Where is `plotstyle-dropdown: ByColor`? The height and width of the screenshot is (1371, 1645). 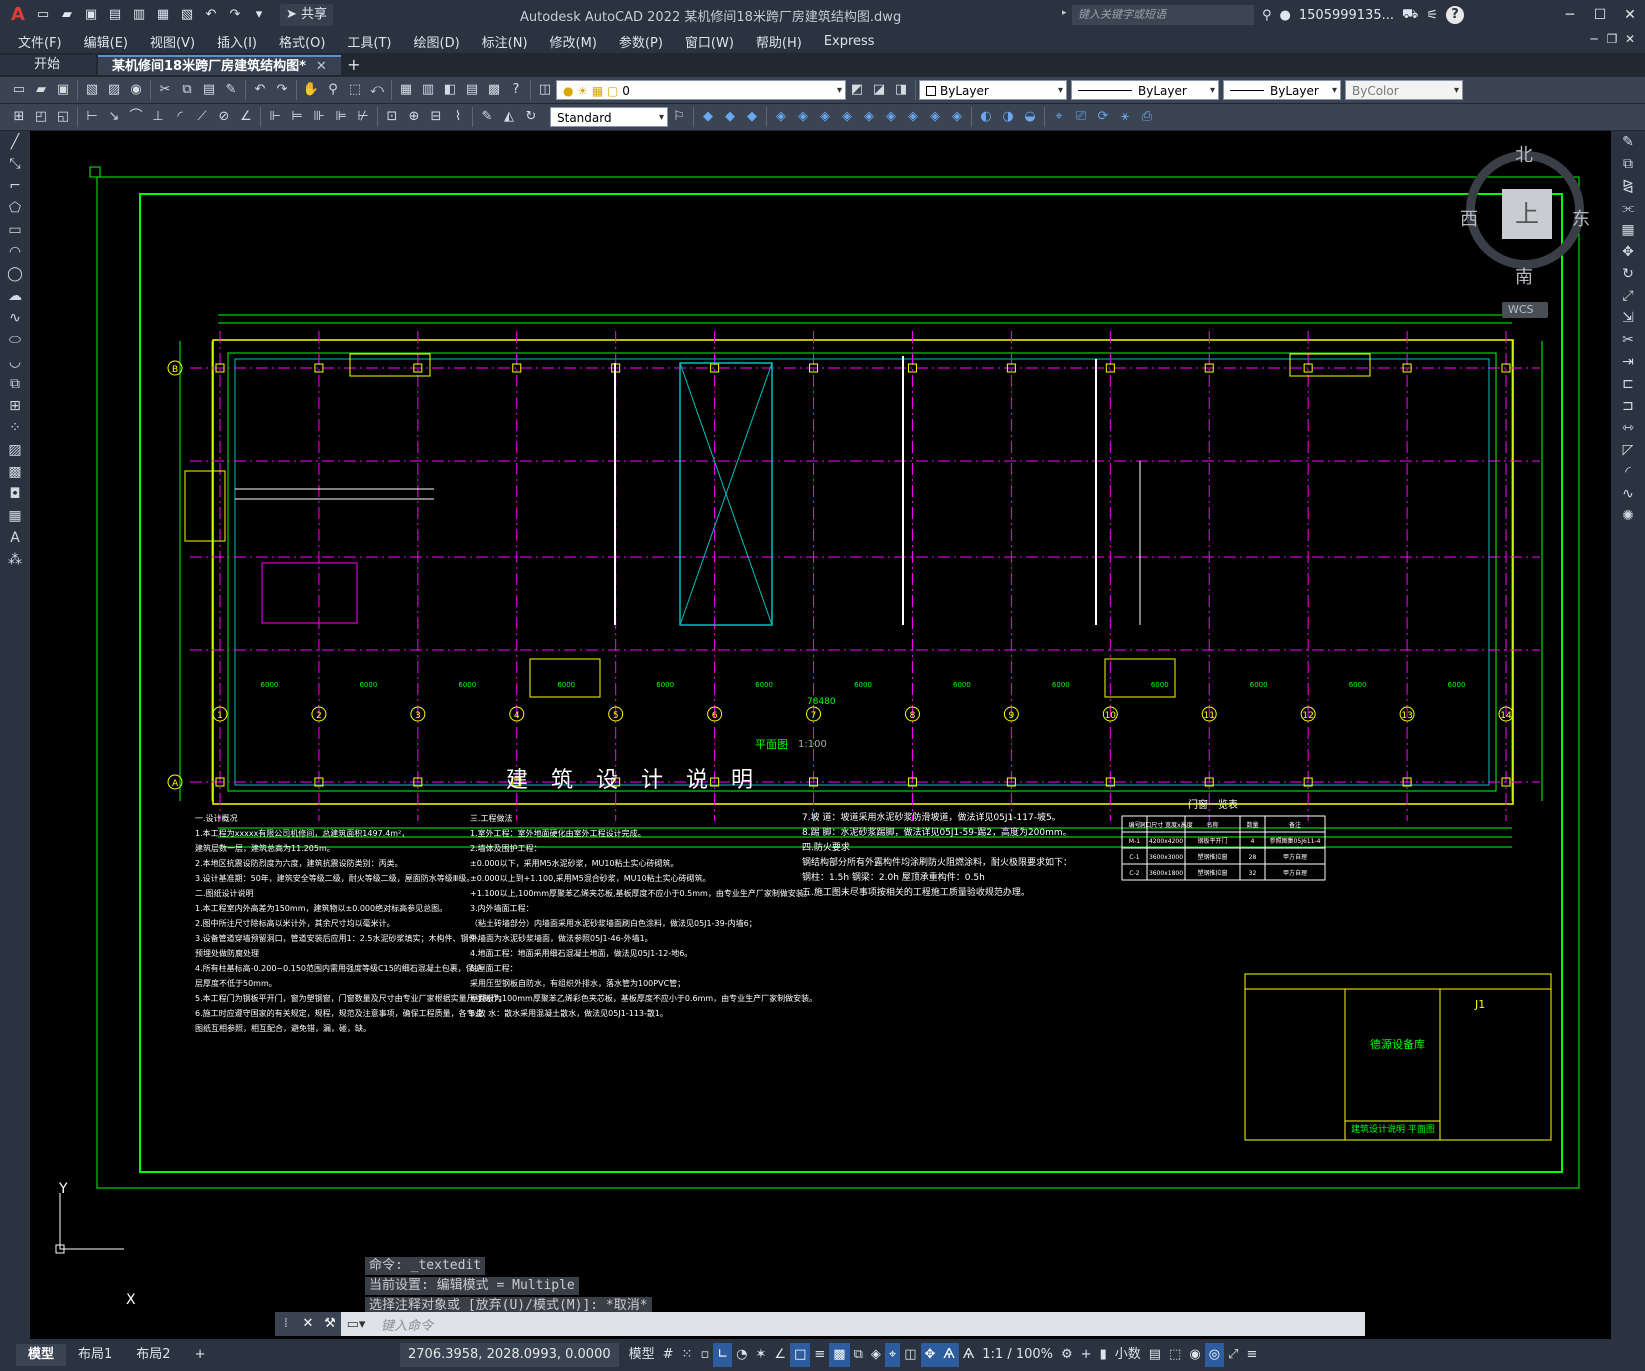 plotstyle-dropdown: ByColor is located at coordinates (1404, 90).